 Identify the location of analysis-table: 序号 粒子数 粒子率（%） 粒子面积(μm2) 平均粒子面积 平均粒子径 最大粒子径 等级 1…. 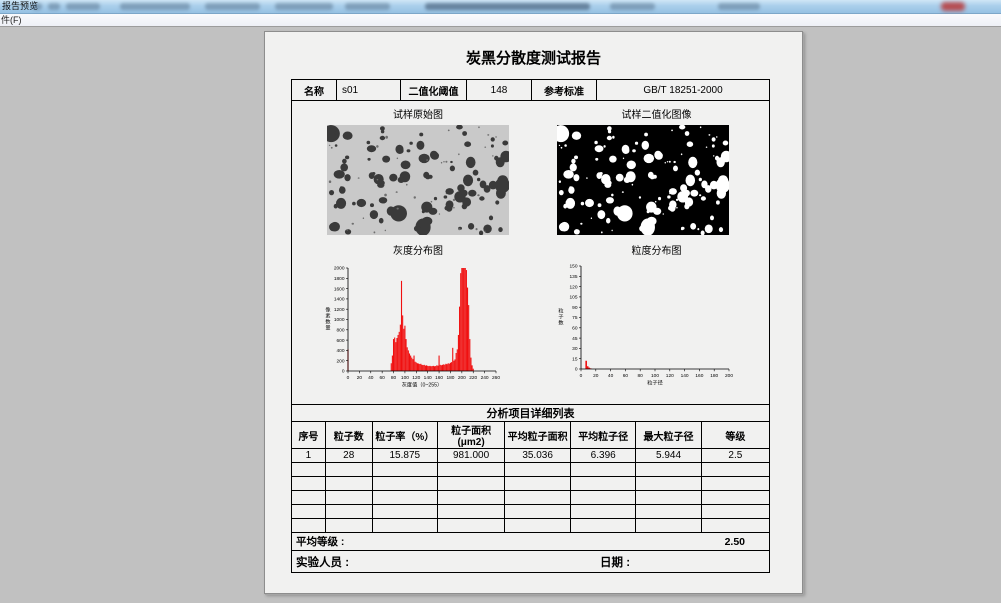
(530, 477).